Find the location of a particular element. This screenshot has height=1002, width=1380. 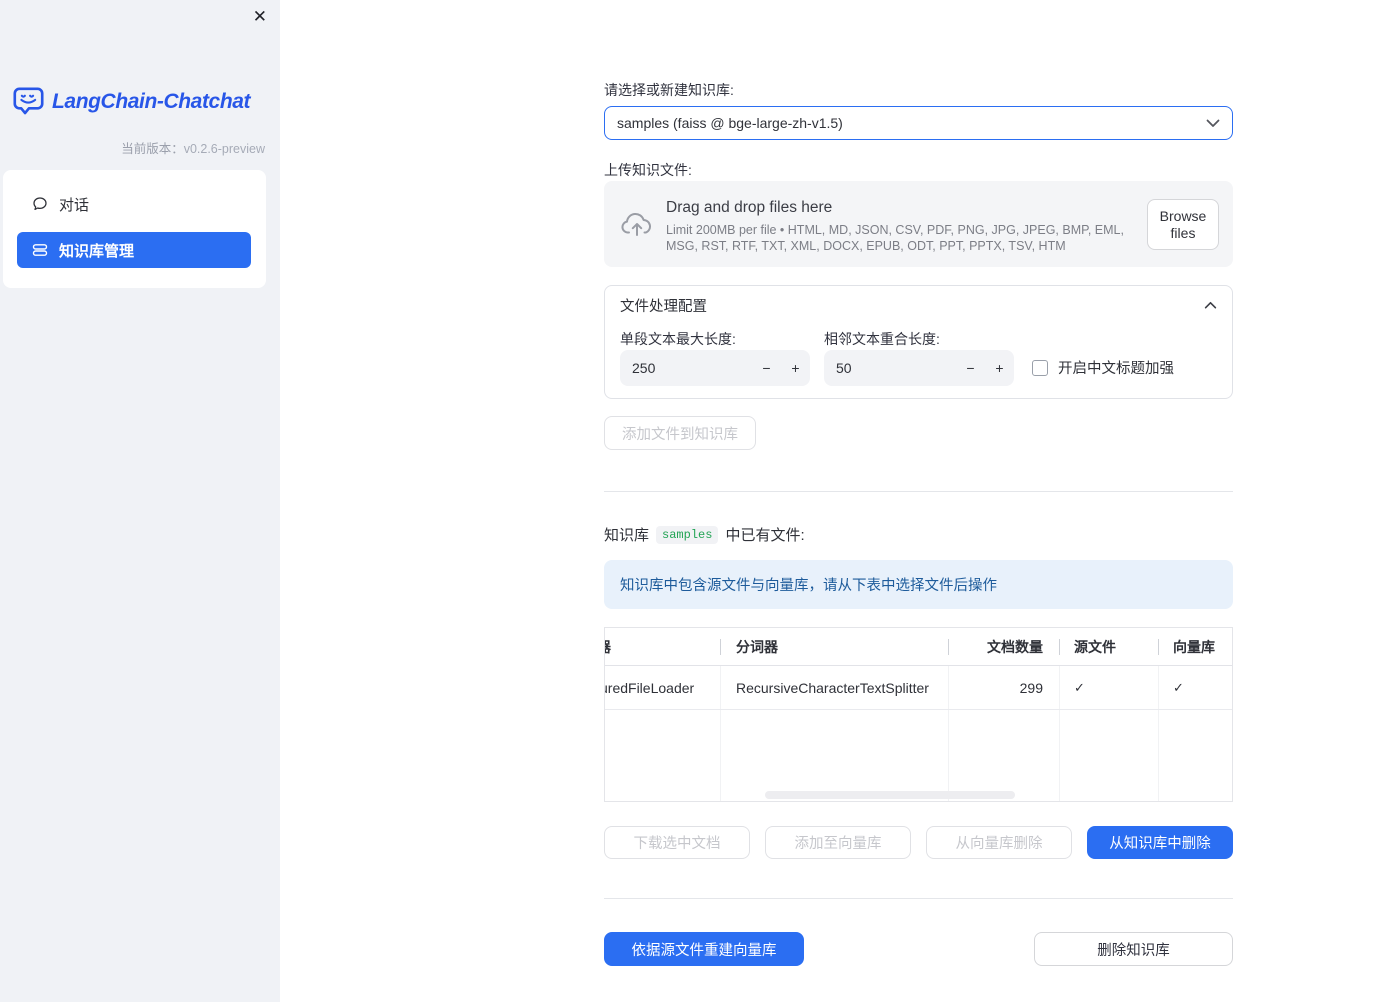

kb-name-code: samples is located at coordinates (687, 534).